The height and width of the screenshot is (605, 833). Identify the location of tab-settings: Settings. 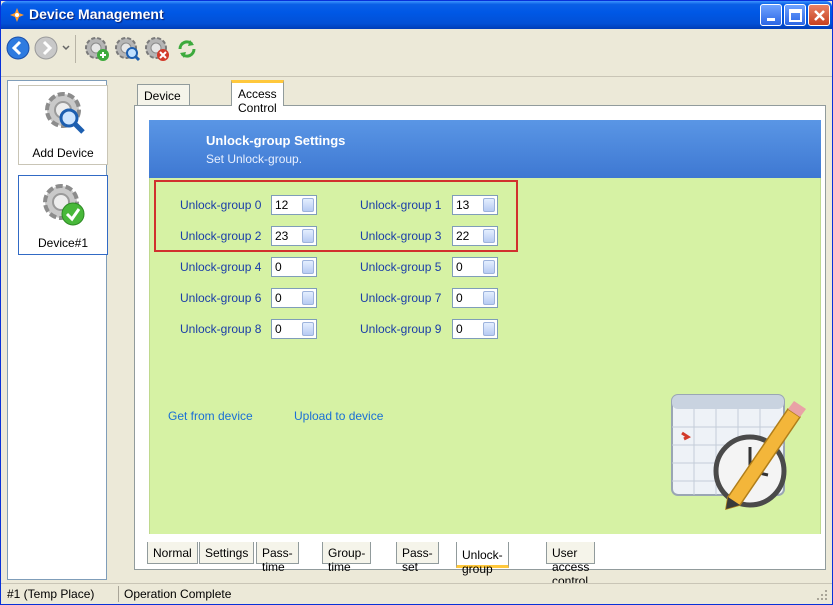
(227, 553).